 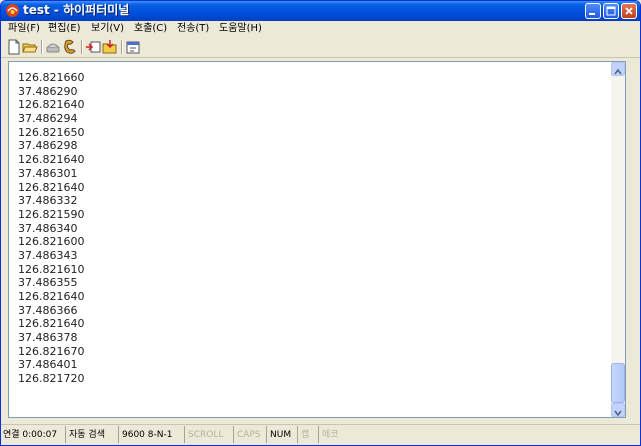 What do you see at coordinates (51, 242) in the screenshot?
I see `terminal-line: 126.821600` at bounding box center [51, 242].